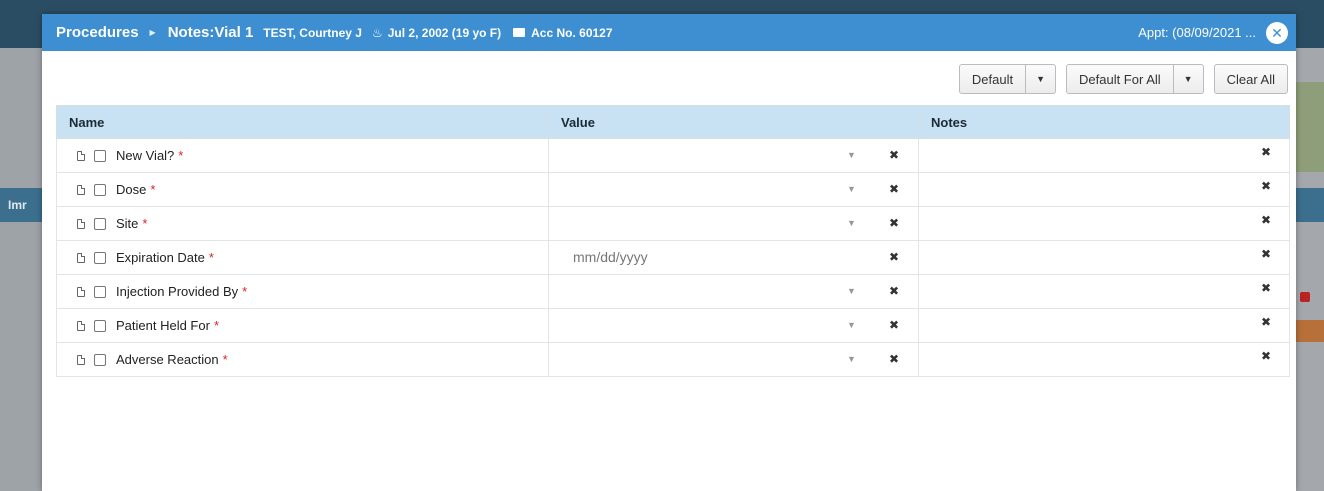  I want to click on default-for-all-dropdown-caret-icon: ▼, so click(1188, 79).